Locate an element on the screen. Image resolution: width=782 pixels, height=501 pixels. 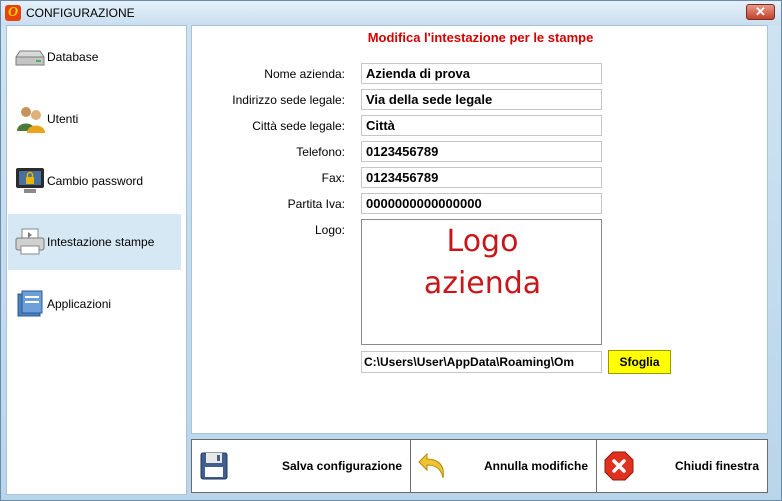
browse-button: Sfoglia is located at coordinates (639, 362).